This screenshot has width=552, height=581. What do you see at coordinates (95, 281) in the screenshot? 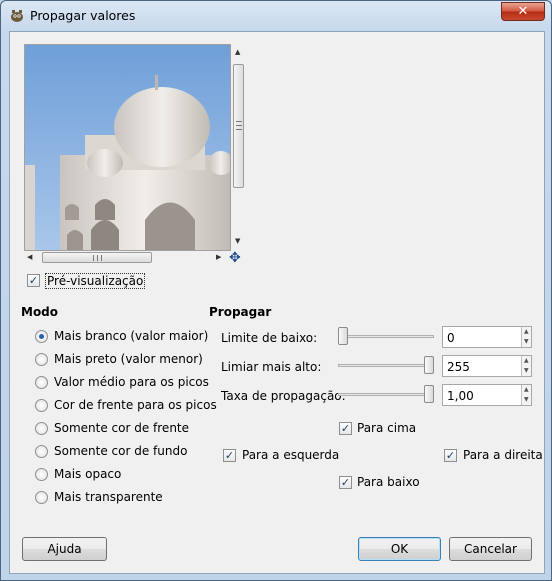
I see `preview-checkbox-label: Pré-visualização` at bounding box center [95, 281].